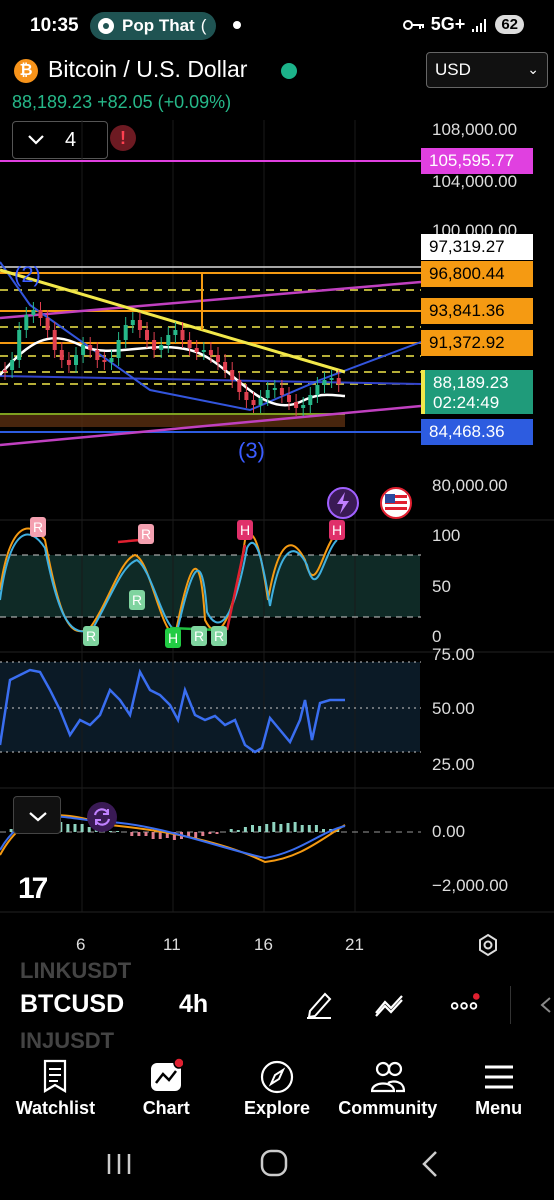 The height and width of the screenshot is (1200, 554). Describe the element at coordinates (437, 636) in the screenshot. I see `osc1-tick: 0` at that location.